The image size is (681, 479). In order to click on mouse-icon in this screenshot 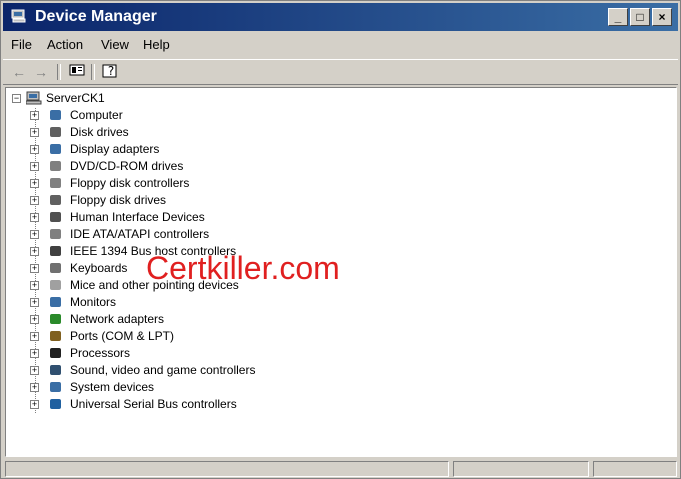, I will do `click(55, 285)`.